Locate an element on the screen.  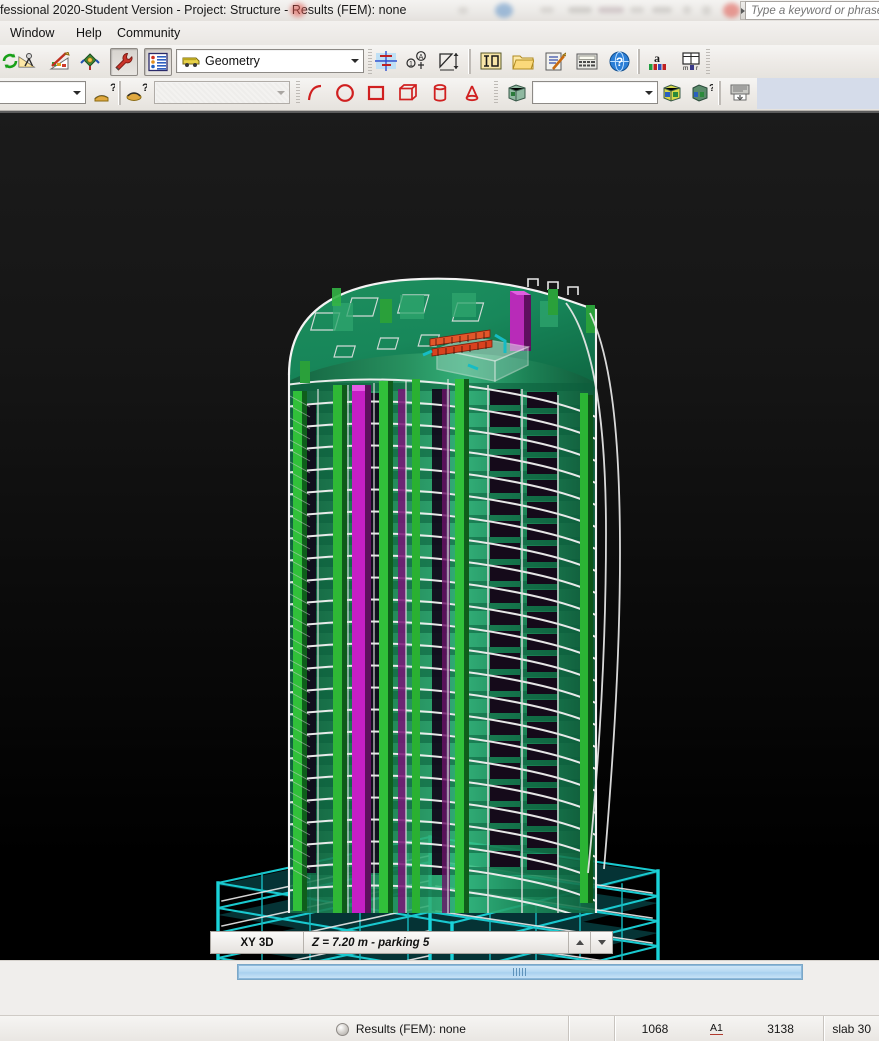
core-head is located at coordinates (520, 321).